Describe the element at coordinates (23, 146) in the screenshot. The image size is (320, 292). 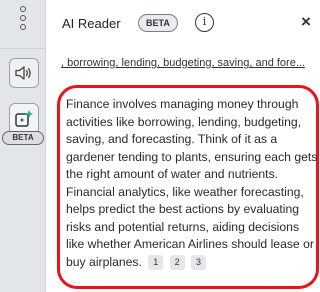
I see `left-tool-rail: BETA` at that location.